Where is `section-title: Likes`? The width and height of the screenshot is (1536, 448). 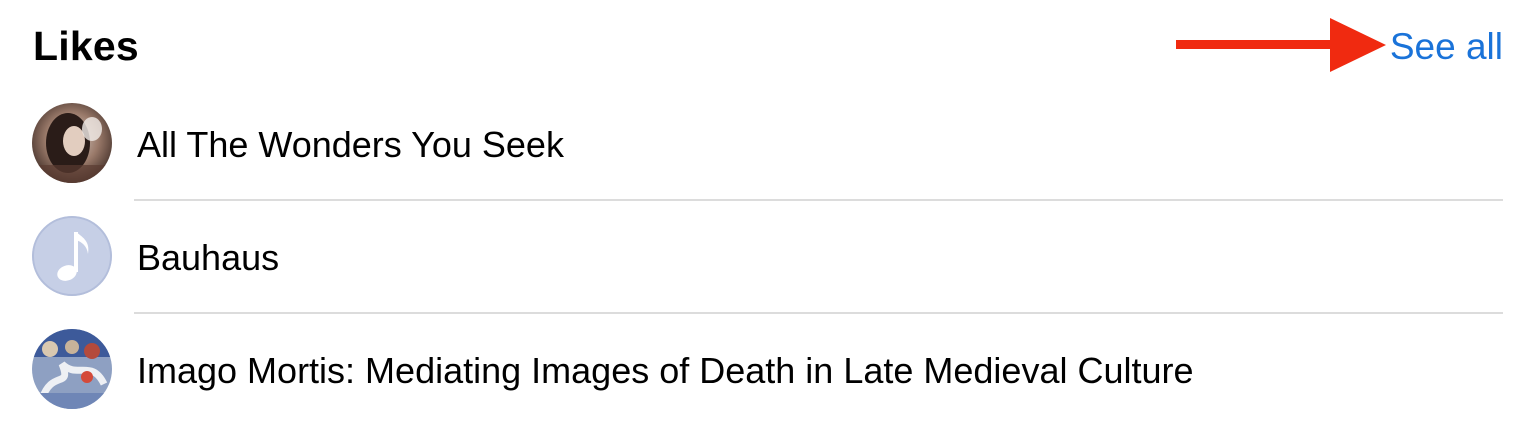 section-title: Likes is located at coordinates (86, 46).